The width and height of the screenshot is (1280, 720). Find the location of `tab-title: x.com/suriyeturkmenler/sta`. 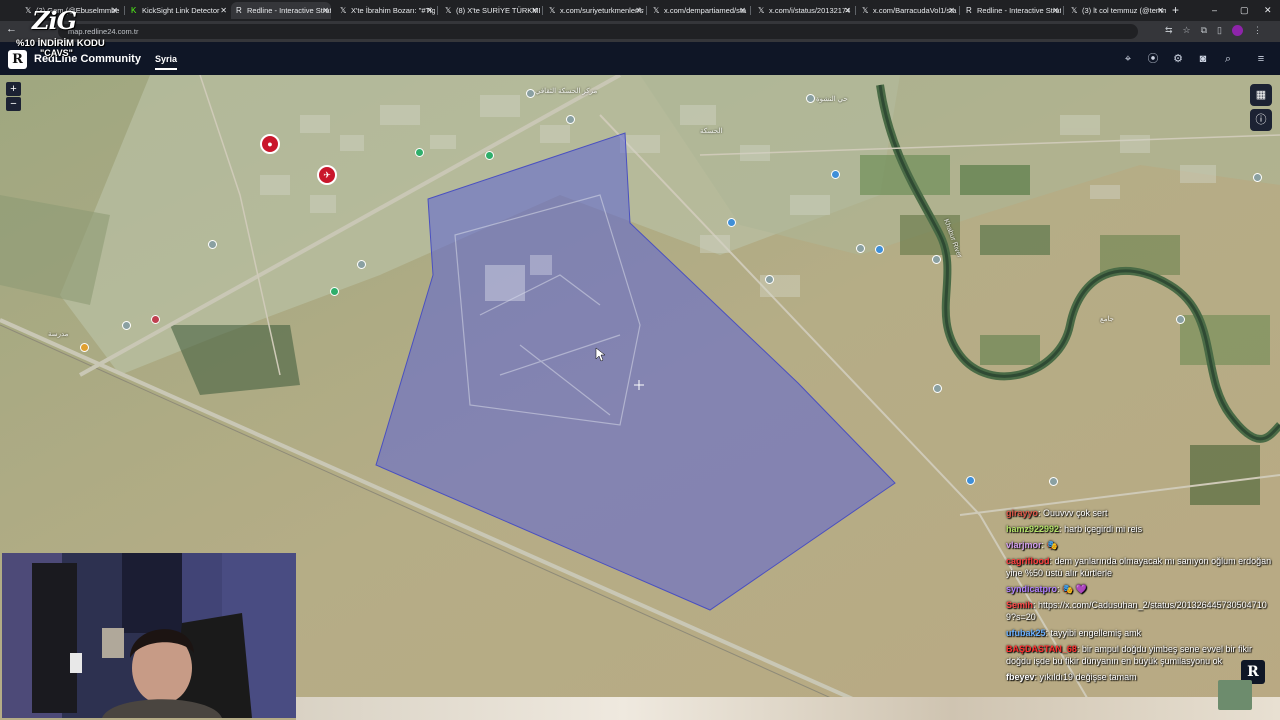

tab-title: x.com/suriyeturkmenler/sta is located at coordinates (602, 10).